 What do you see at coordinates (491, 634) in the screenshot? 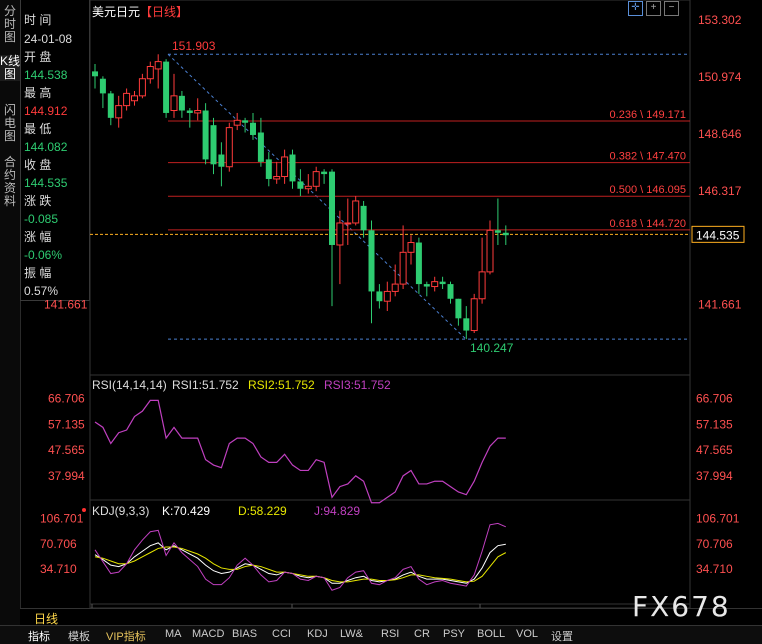
I see `toolbar-item: BOLL` at bounding box center [491, 634].